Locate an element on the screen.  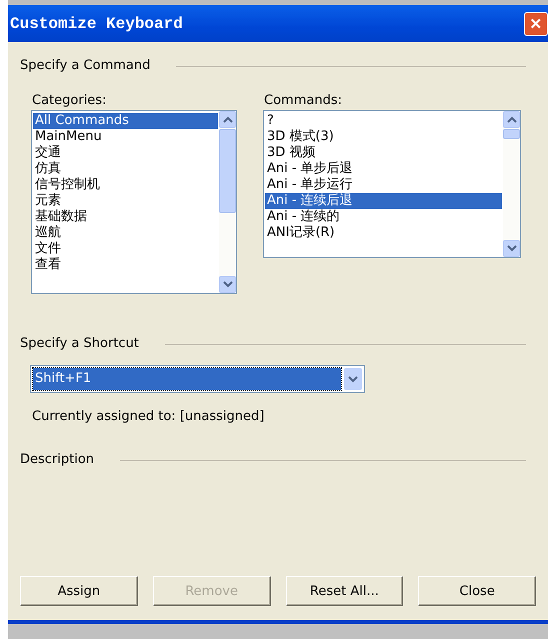
section-title: Specify a Shortcut is located at coordinates (79, 343).